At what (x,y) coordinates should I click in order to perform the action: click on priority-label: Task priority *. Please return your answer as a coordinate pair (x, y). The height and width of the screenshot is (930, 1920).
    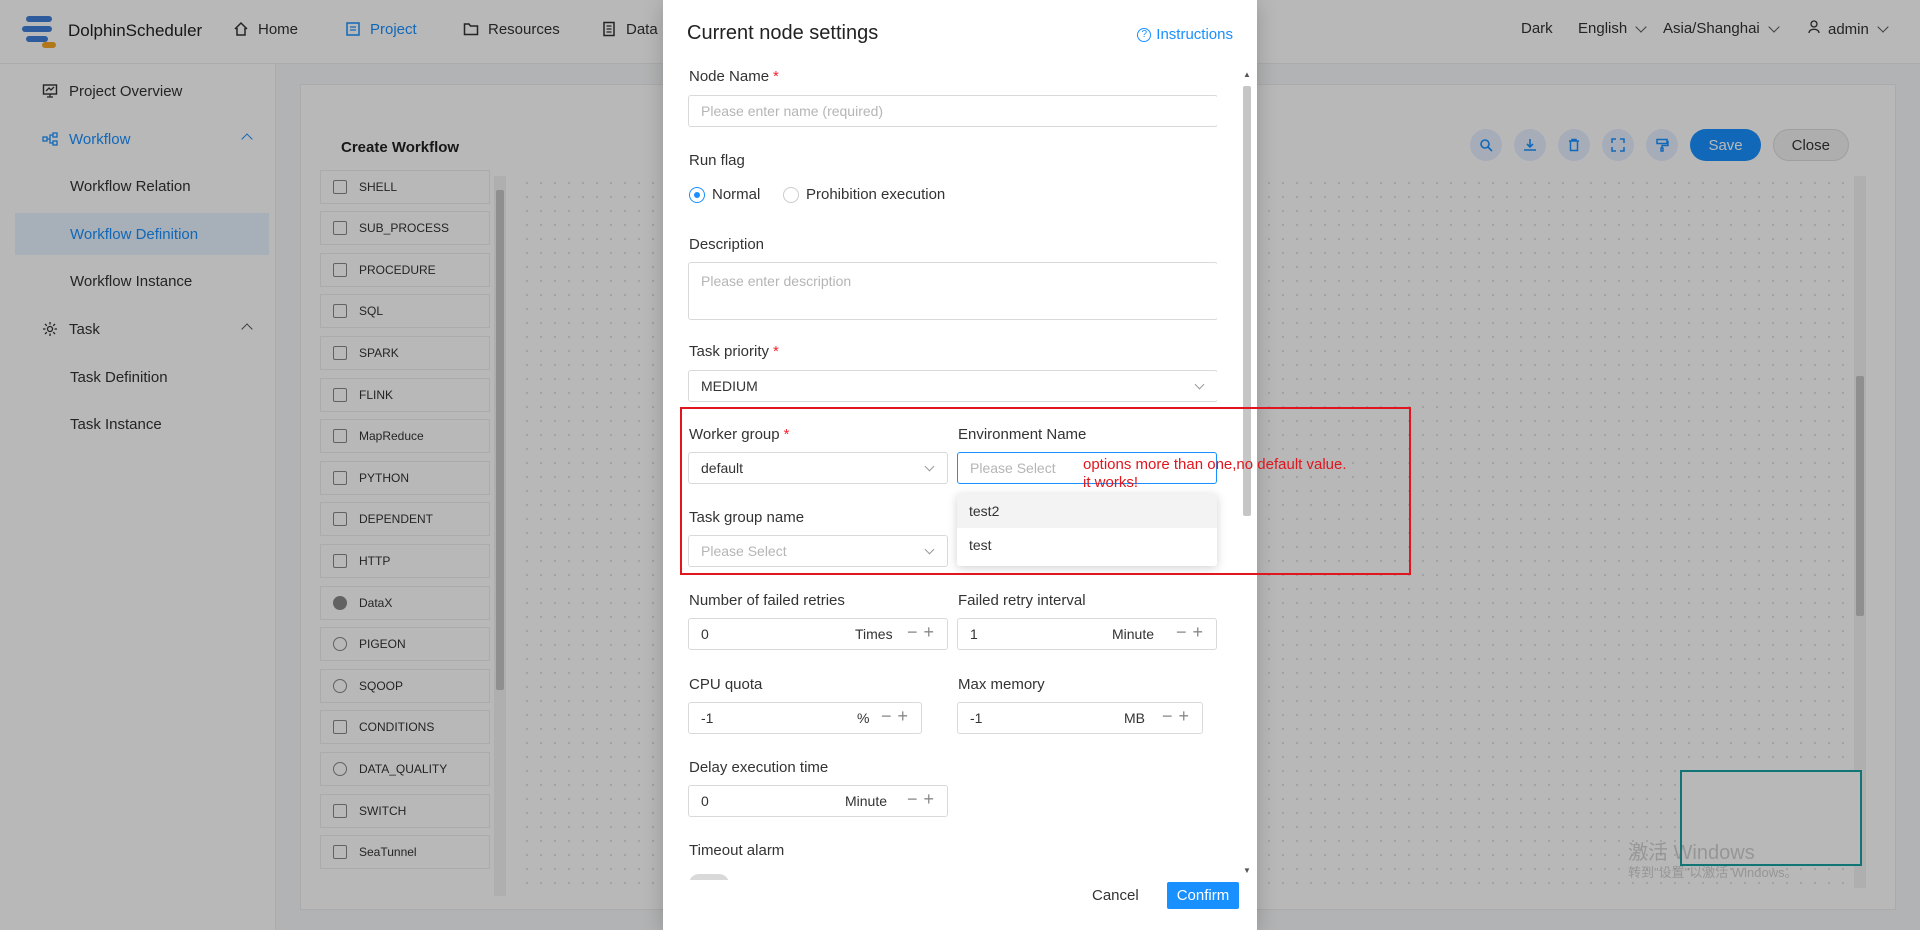
    Looking at the image, I should click on (734, 351).